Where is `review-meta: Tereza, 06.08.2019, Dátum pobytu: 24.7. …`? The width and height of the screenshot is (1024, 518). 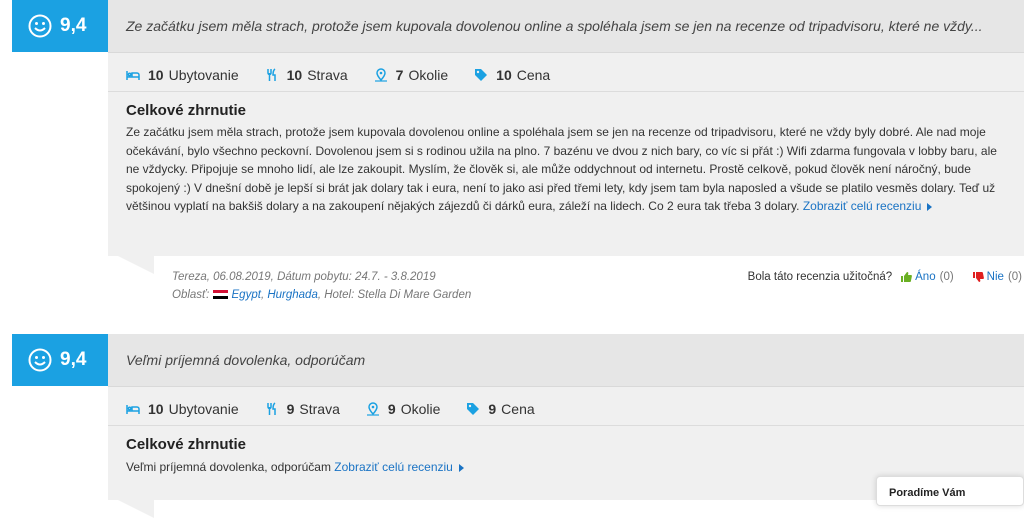 review-meta: Tereza, 06.08.2019, Dátum pobytu: 24.7. … is located at coordinates (321, 286).